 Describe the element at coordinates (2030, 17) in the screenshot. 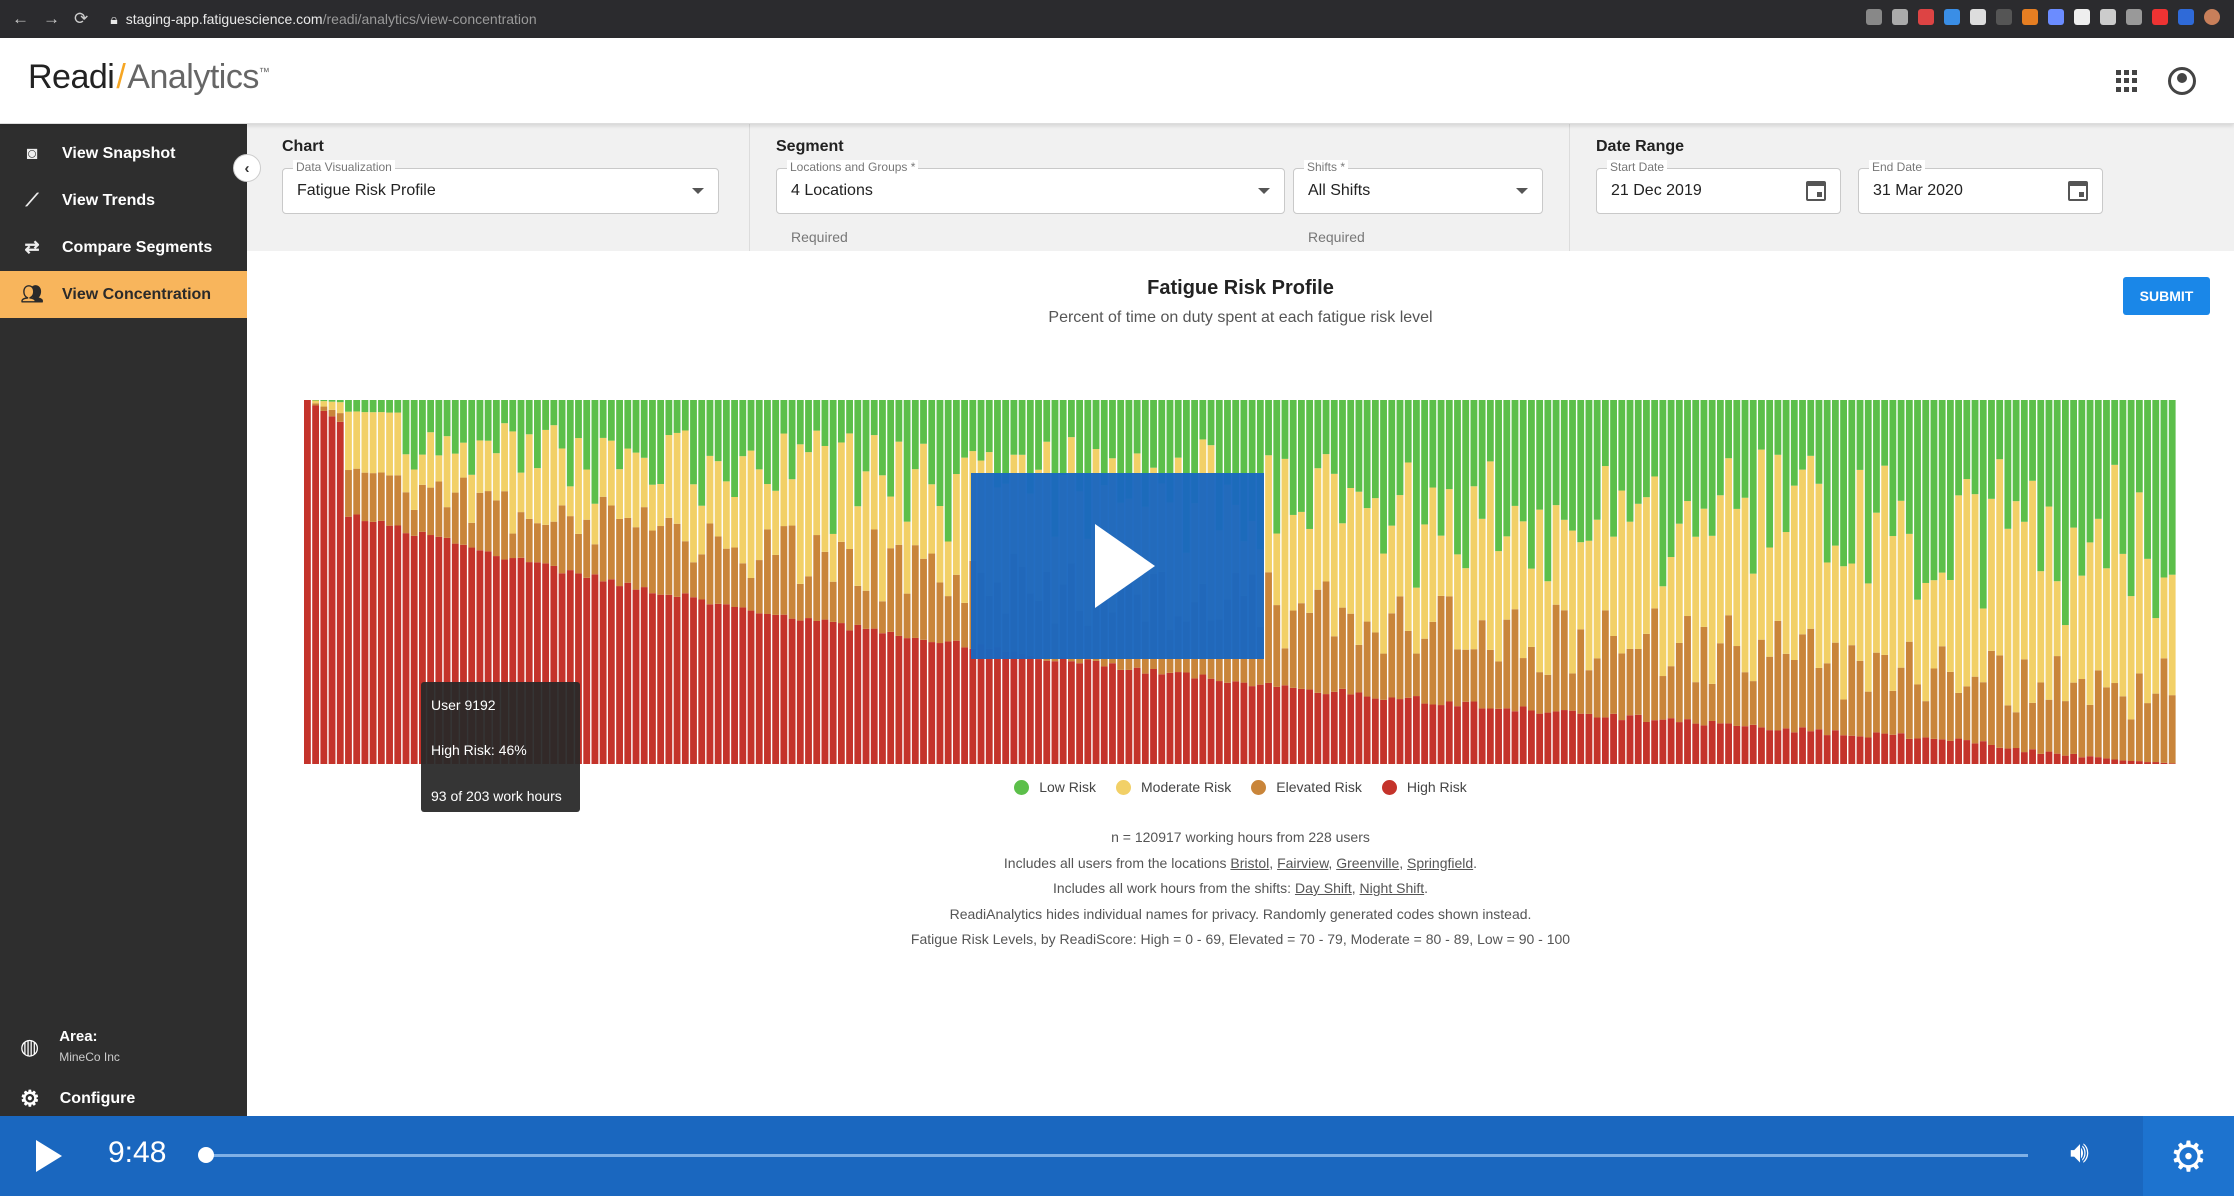

I see `extension-icon` at that location.